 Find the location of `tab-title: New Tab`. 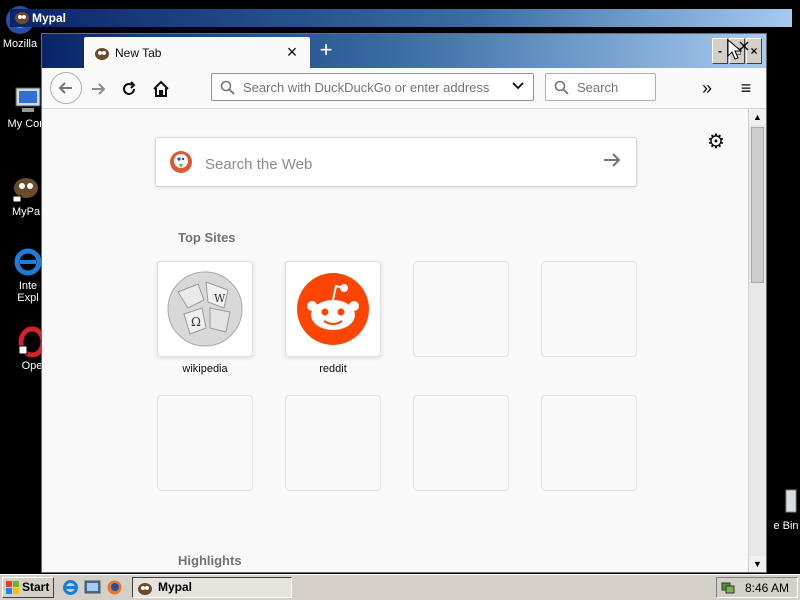

tab-title: New Tab is located at coordinates (138, 53).